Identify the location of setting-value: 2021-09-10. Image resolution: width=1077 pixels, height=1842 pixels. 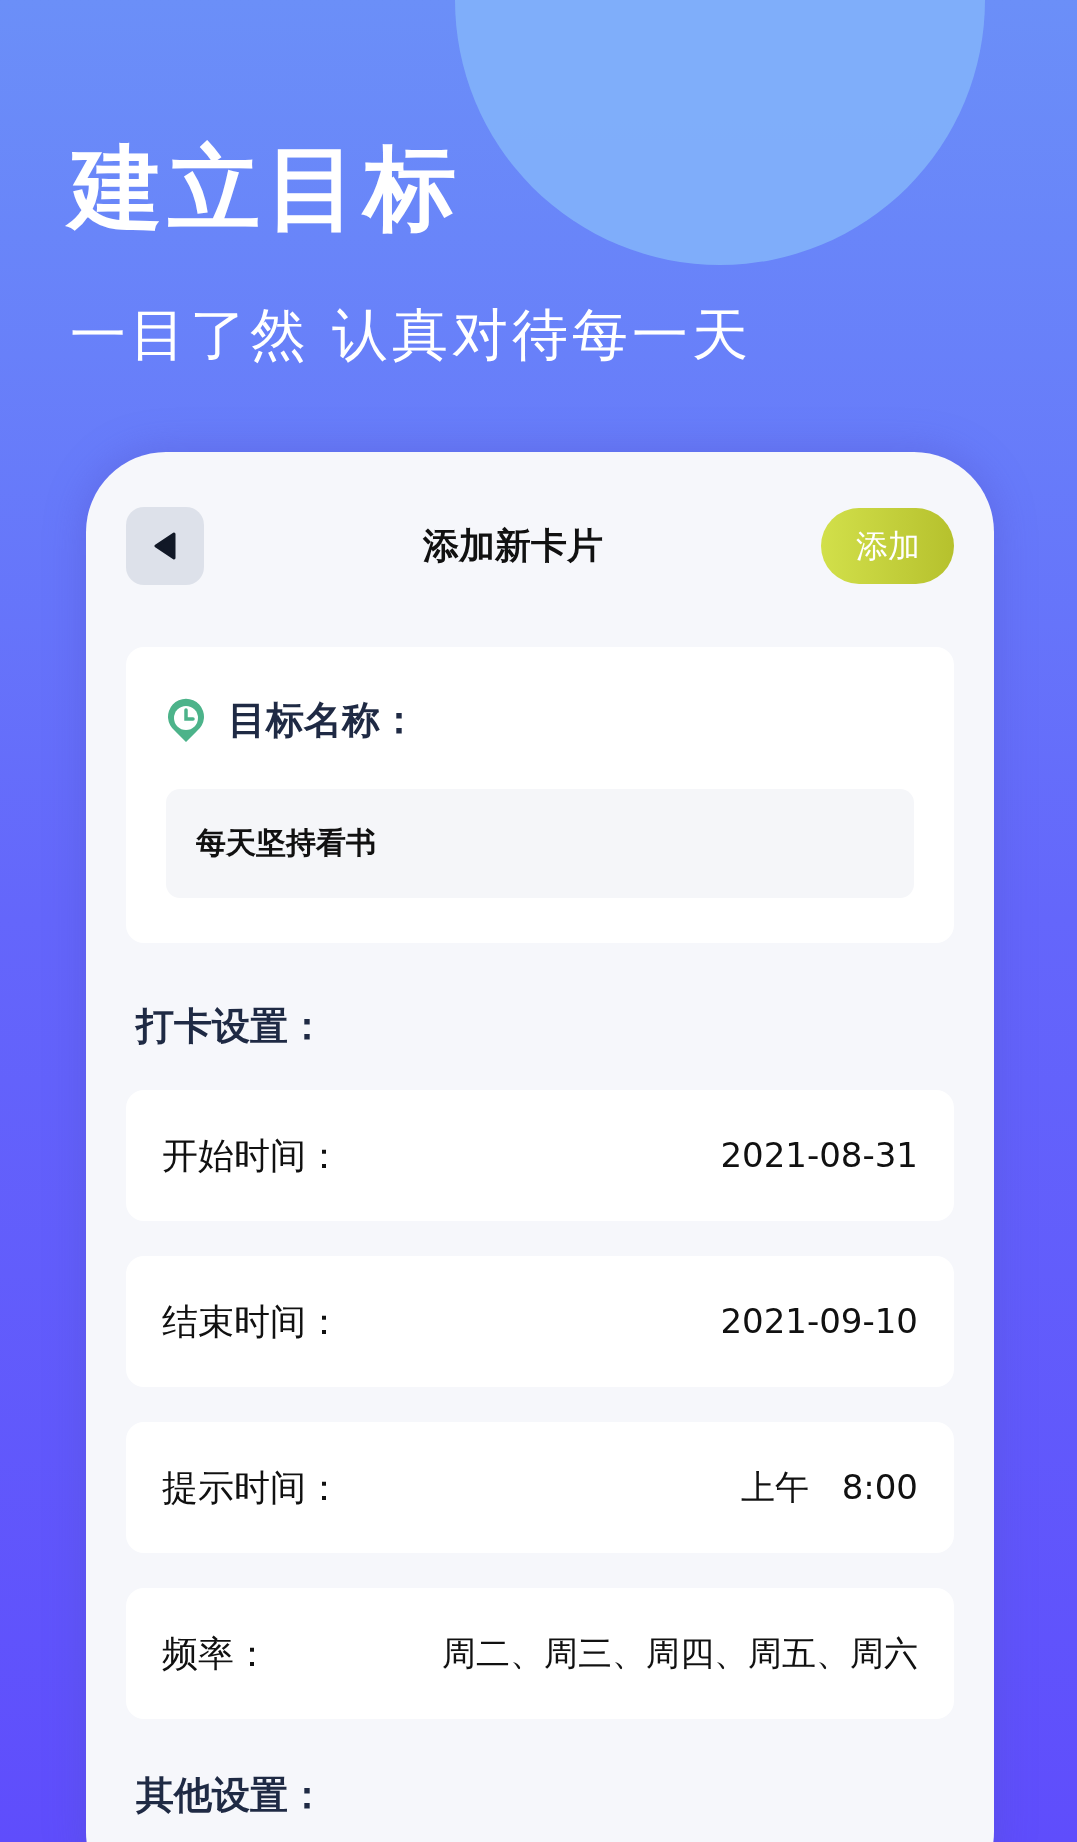
(819, 1321).